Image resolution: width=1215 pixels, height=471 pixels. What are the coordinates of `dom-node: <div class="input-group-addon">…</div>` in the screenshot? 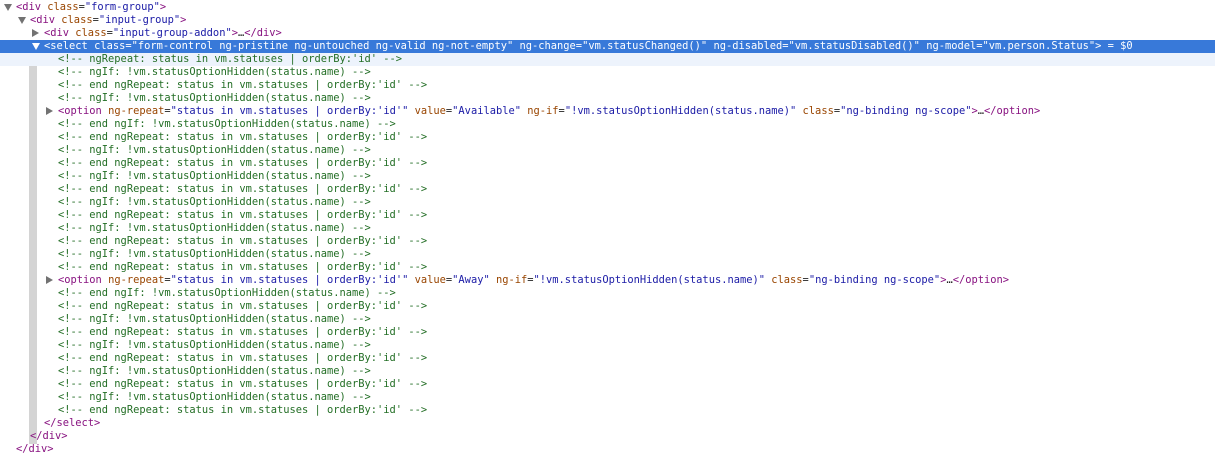 It's located at (607, 33).